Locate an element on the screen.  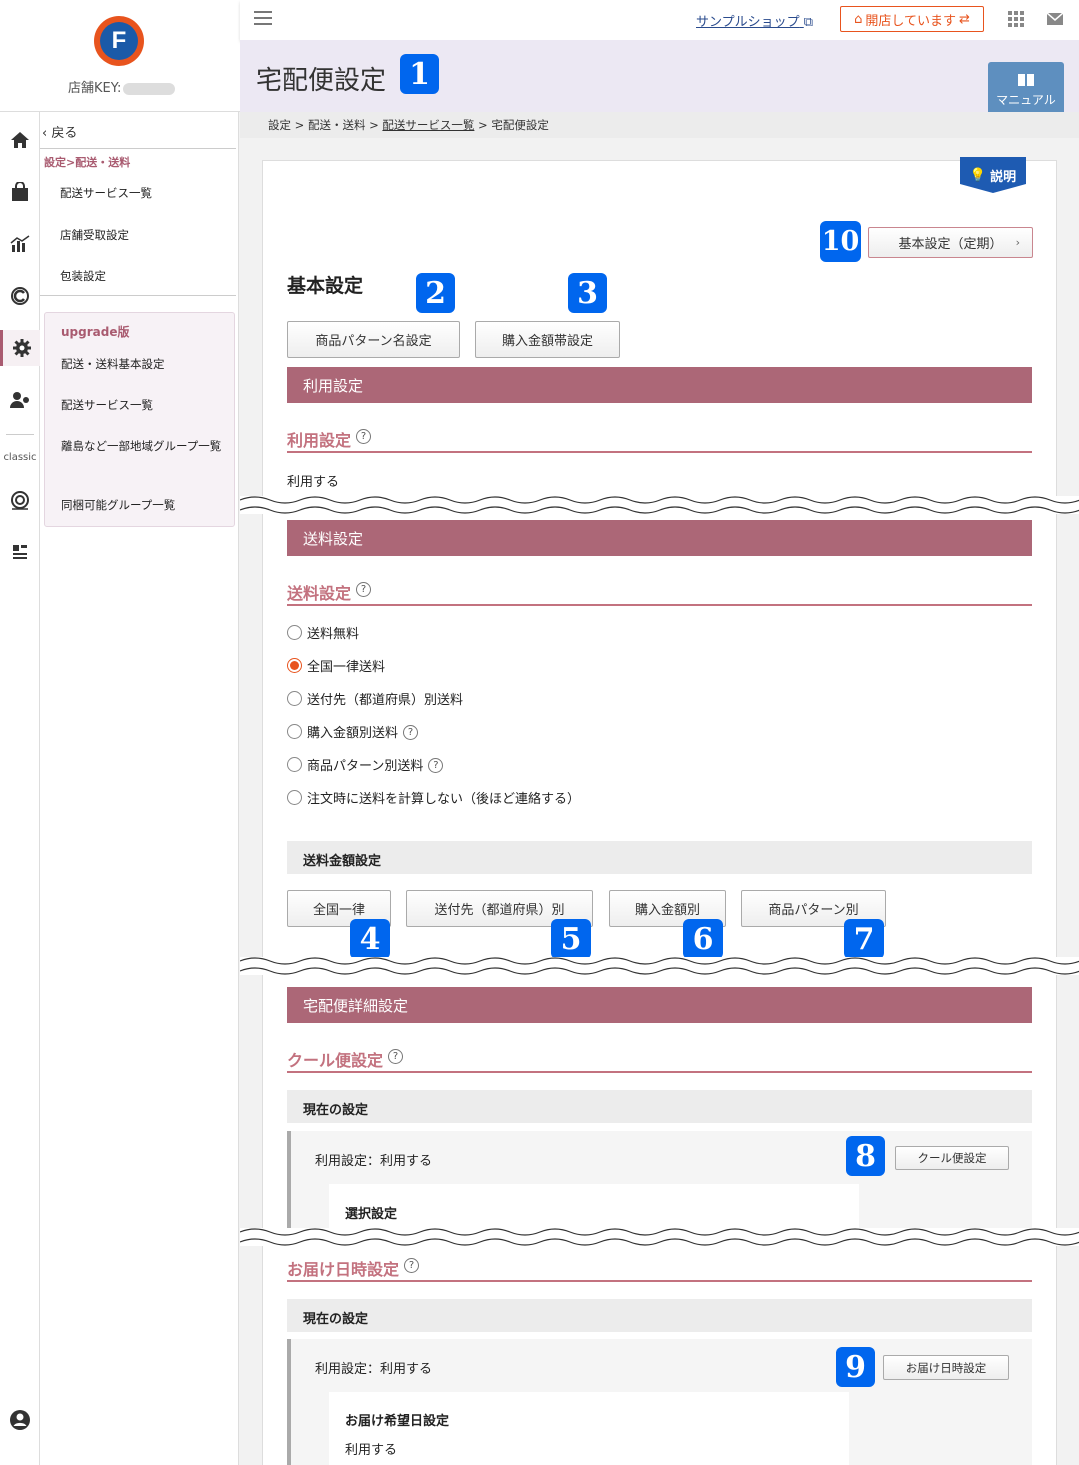
usage-value: 利用する is located at coordinates (313, 482).